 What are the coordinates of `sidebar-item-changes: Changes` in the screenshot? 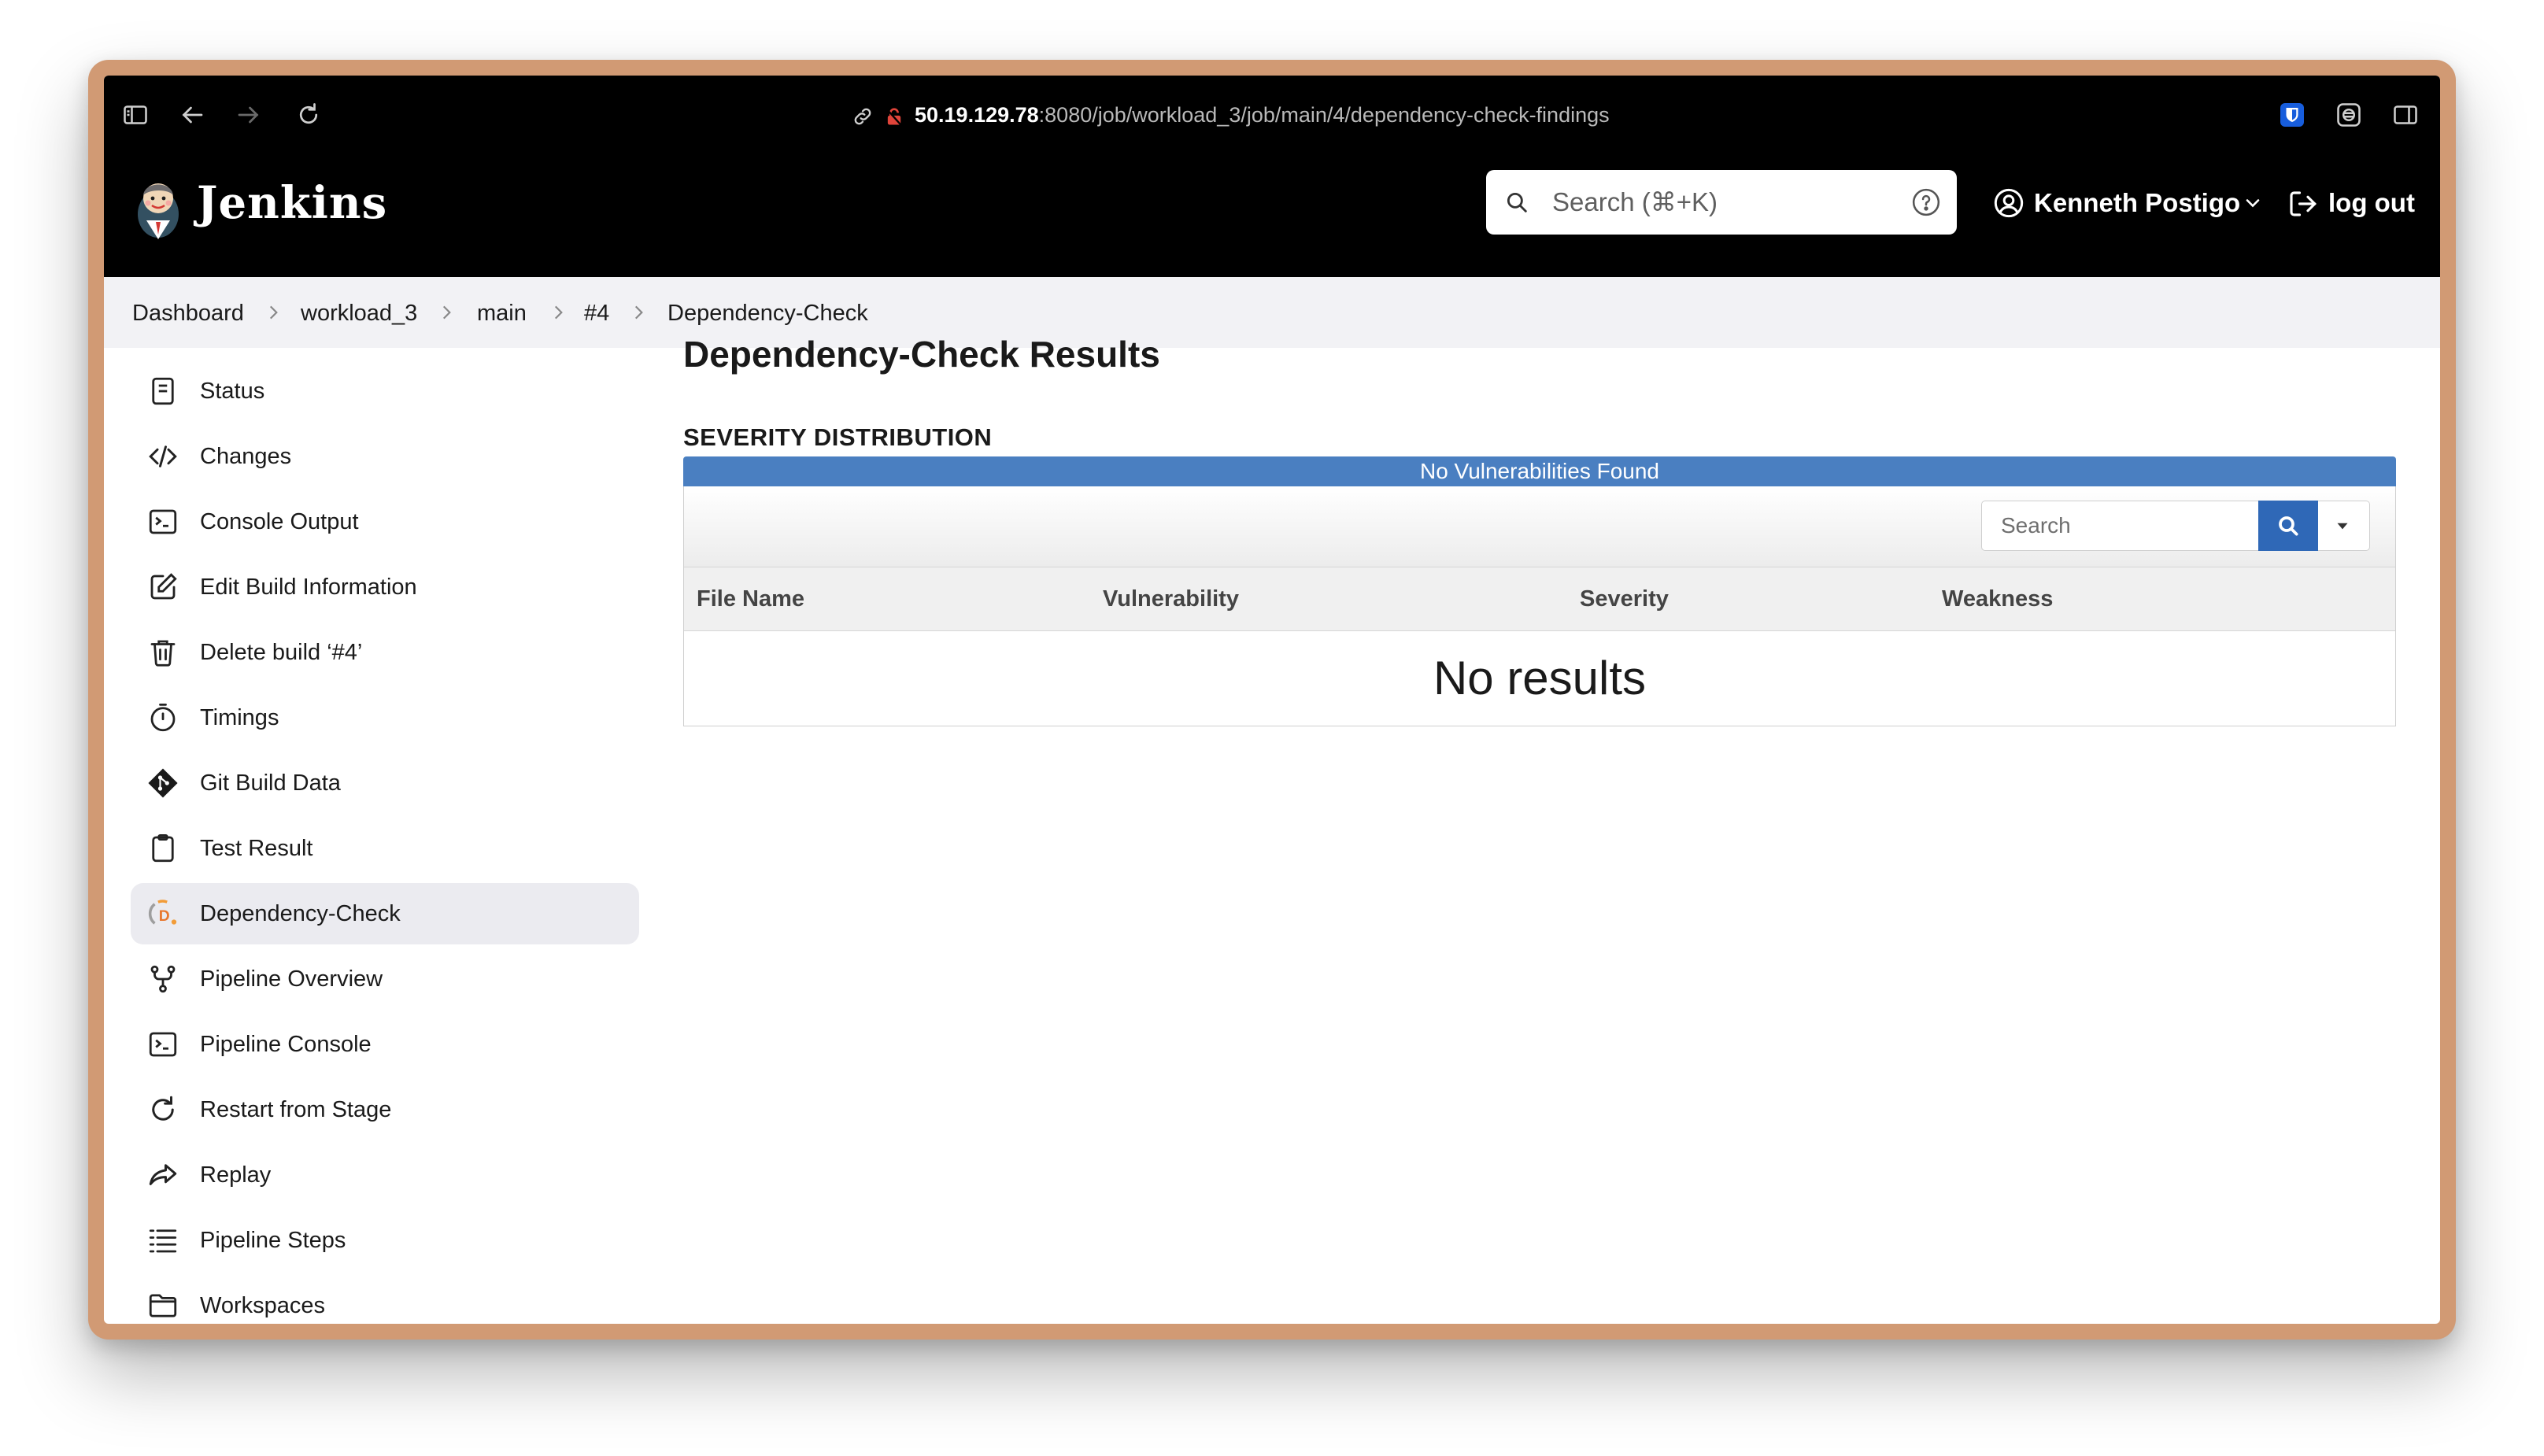 It's located at (385, 456).